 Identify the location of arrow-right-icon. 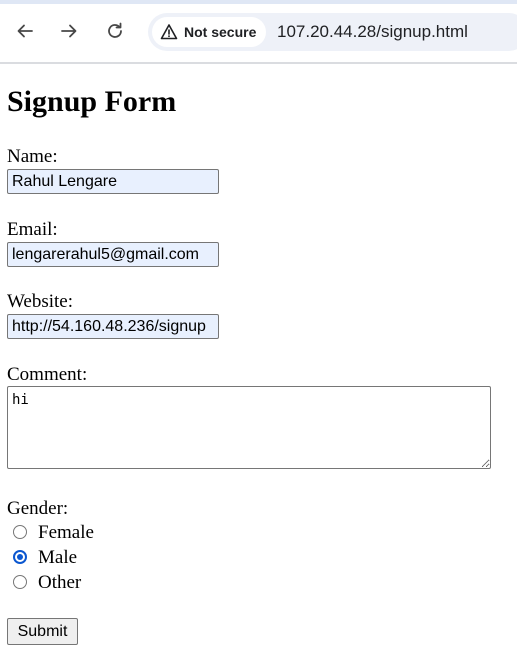
(69, 31).